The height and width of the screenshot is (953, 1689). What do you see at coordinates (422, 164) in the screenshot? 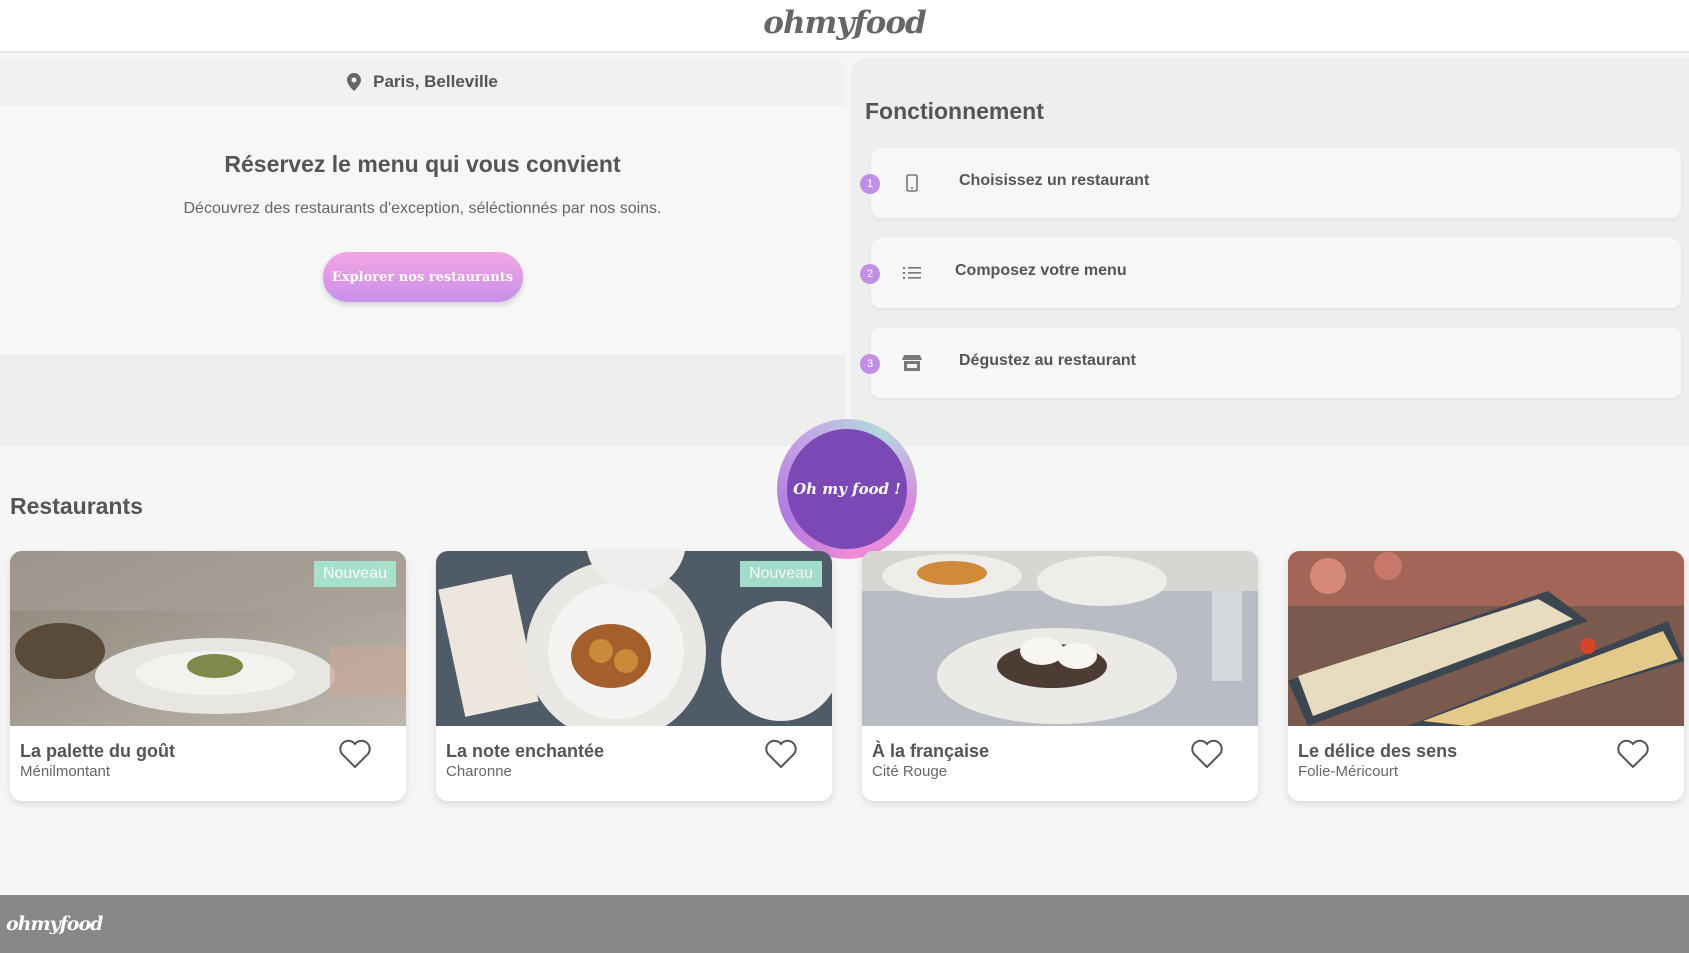
I see `hero-title: Réservez le menu qui vous convient` at bounding box center [422, 164].